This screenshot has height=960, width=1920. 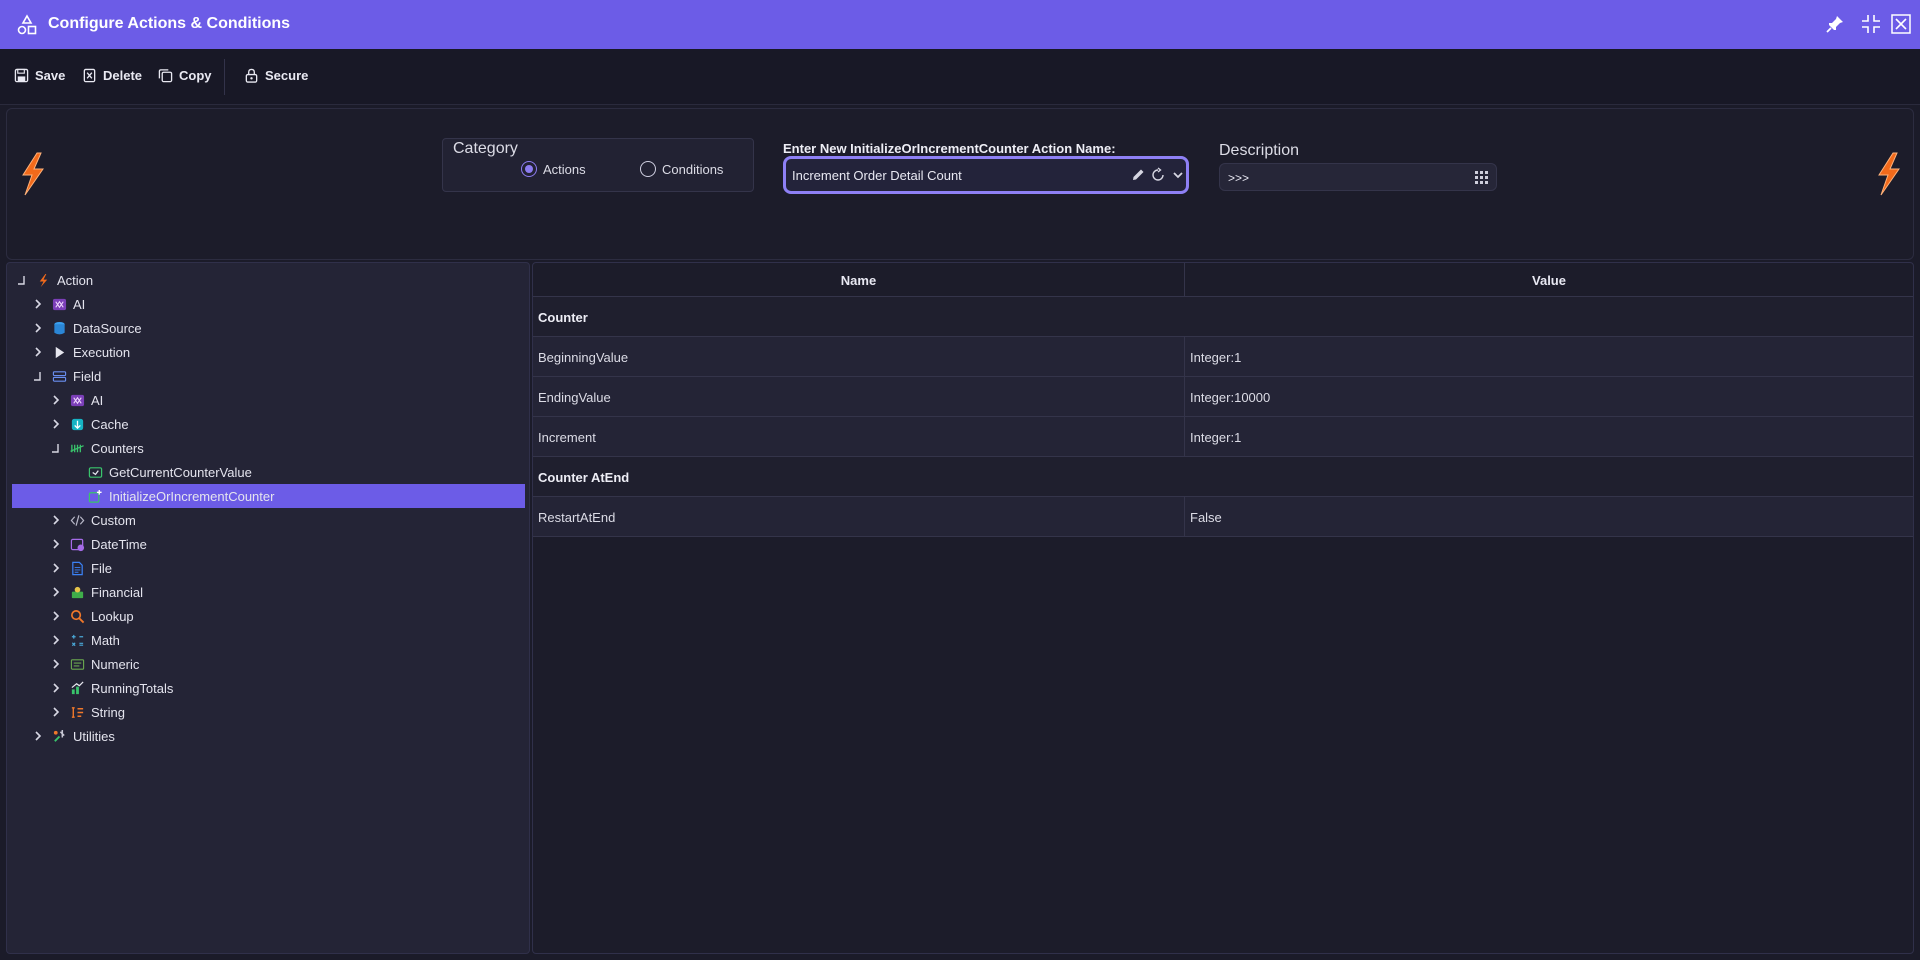 I want to click on tree-item-label: Utilities, so click(x=94, y=736).